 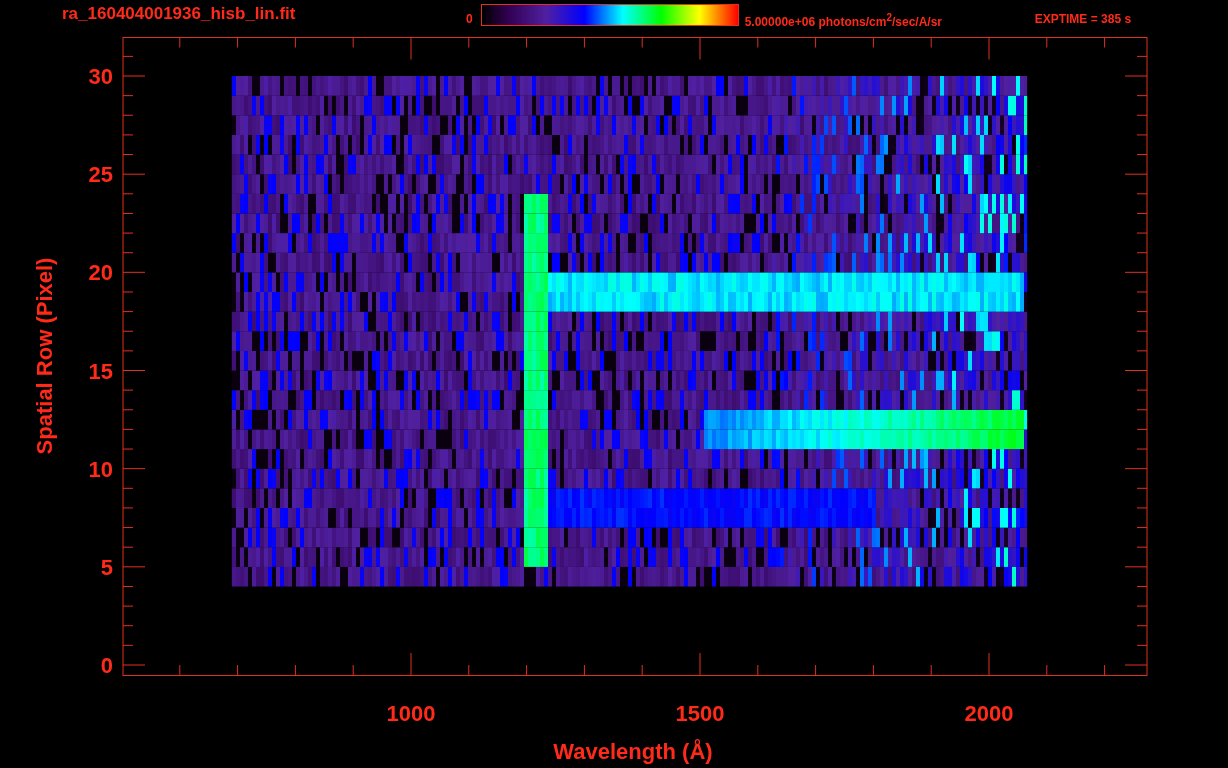 What do you see at coordinates (100, 371) in the screenshot?
I see `y-tick-label: 15` at bounding box center [100, 371].